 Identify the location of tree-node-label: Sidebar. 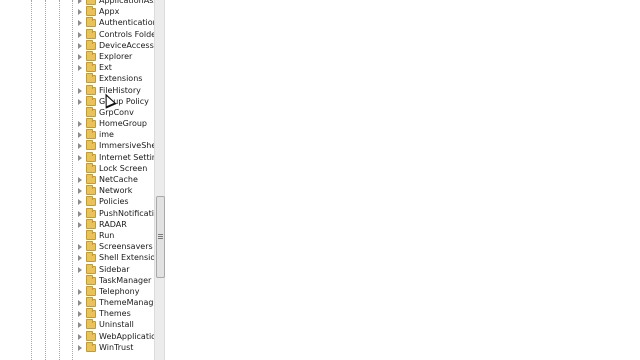
(114, 269).